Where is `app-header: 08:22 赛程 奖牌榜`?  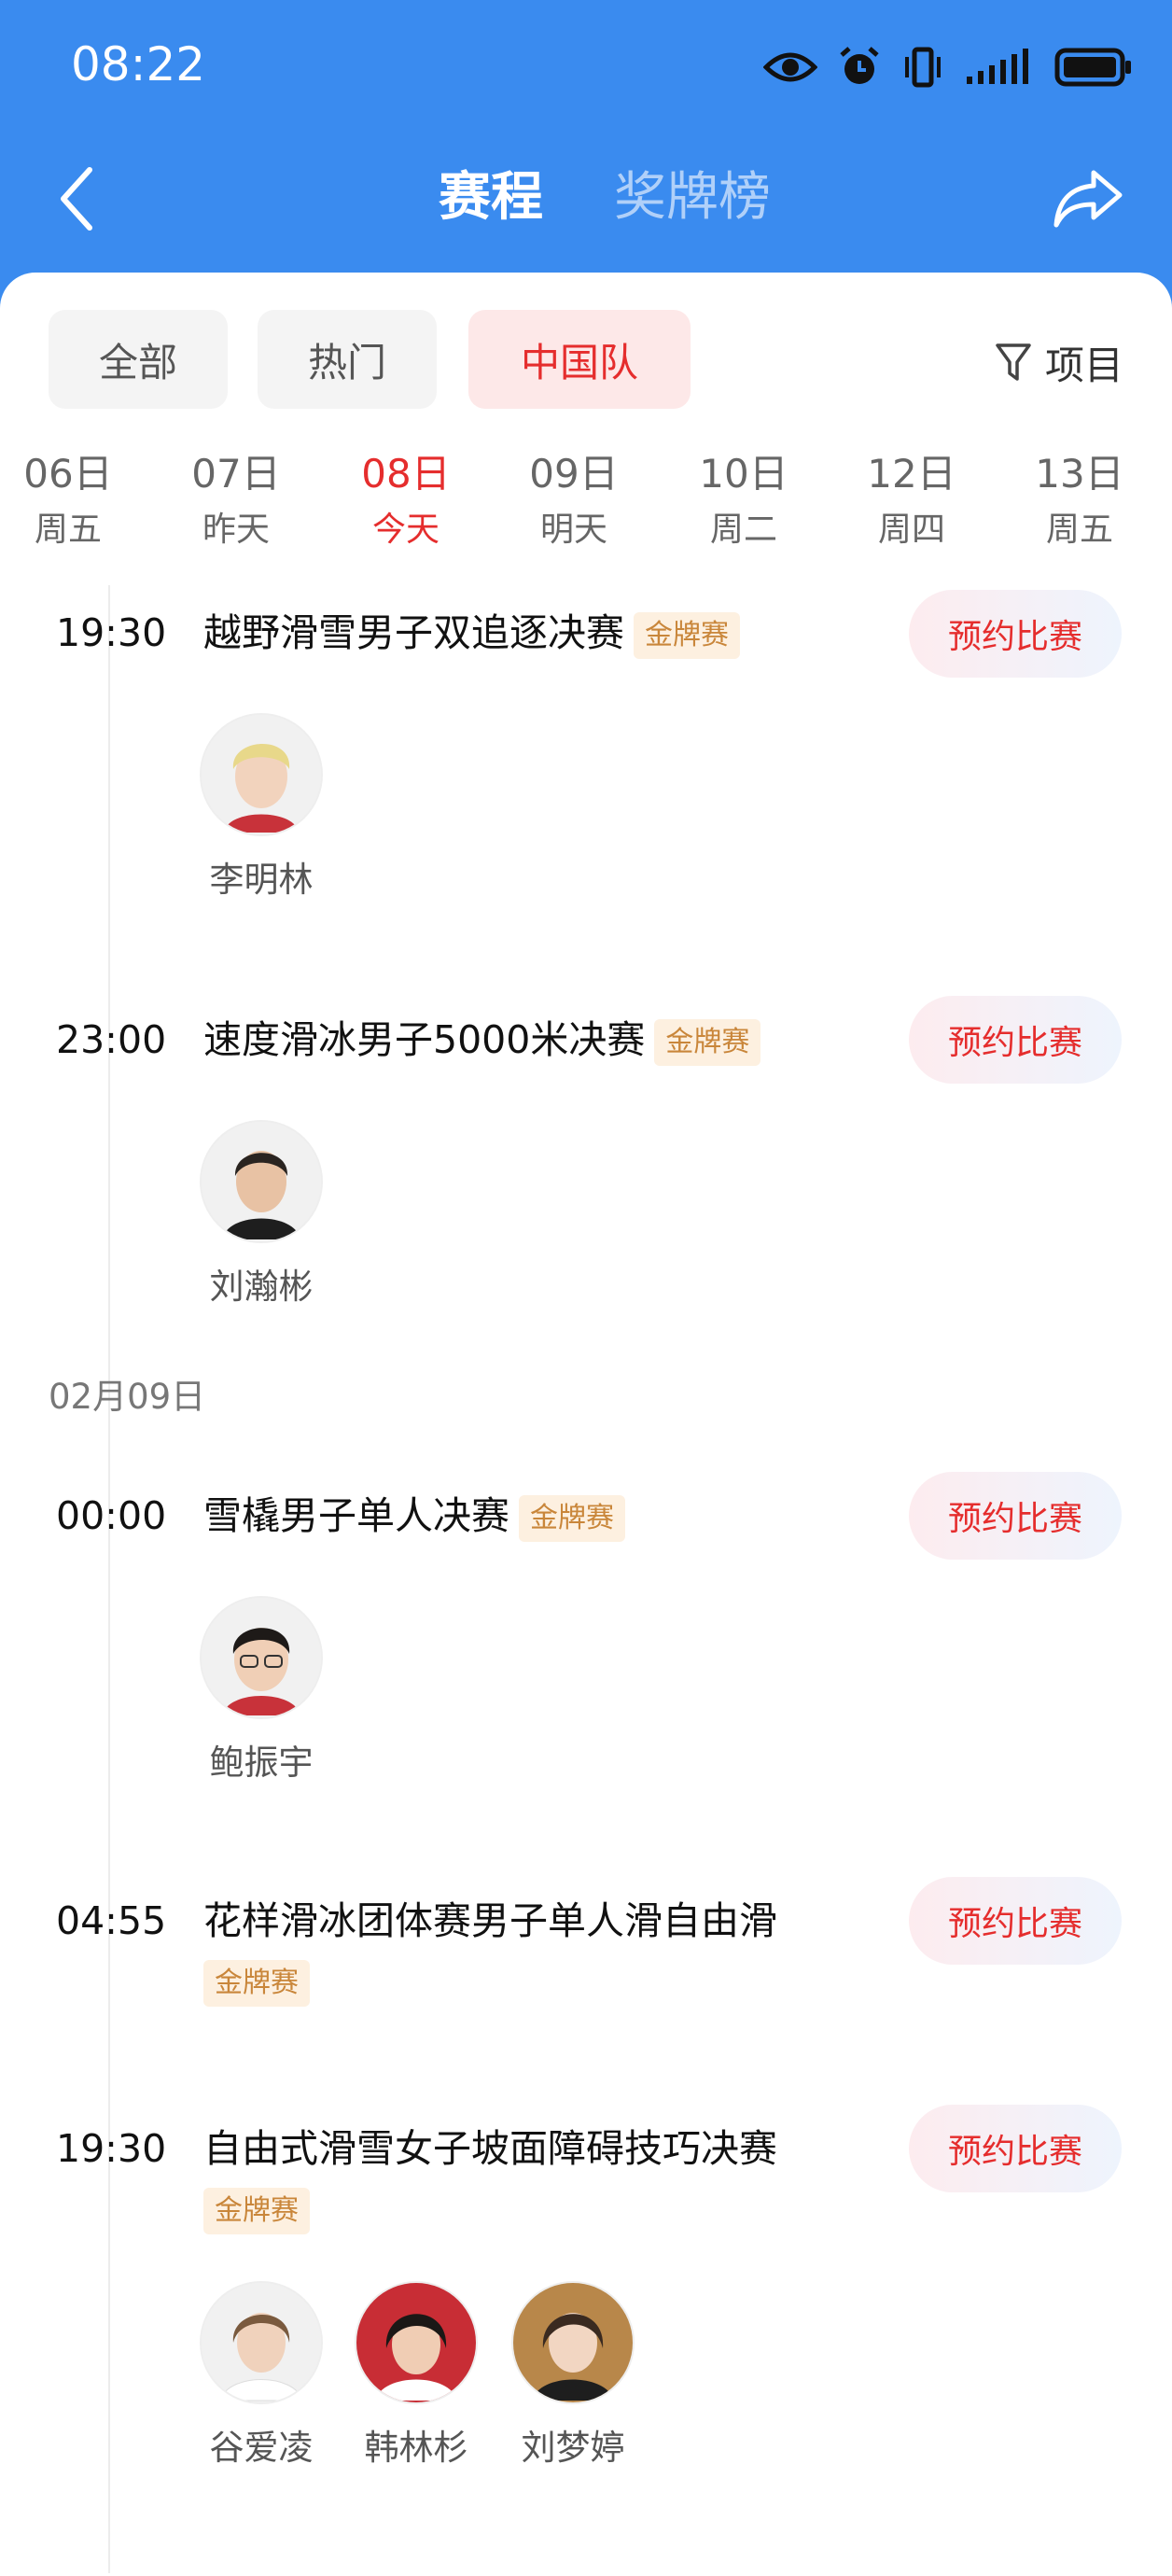 app-header: 08:22 赛程 奖牌榜 is located at coordinates (586, 154).